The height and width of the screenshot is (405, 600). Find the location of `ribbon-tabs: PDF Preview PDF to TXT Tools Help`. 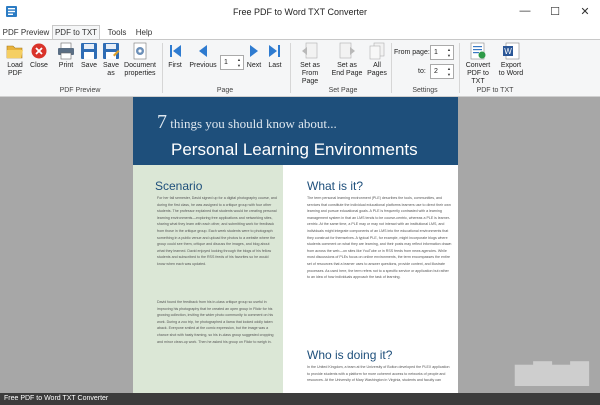

ribbon-tabs: PDF Preview PDF to TXT Tools Help is located at coordinates (300, 31).